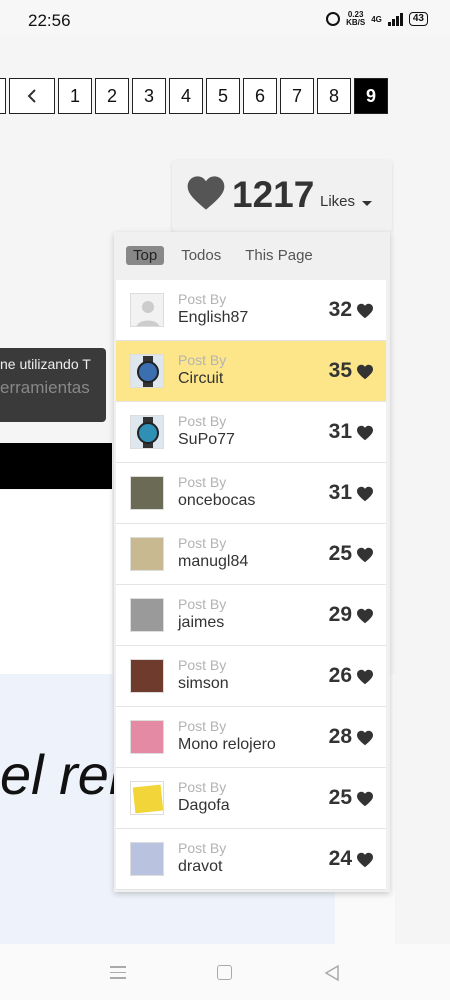 The width and height of the screenshot is (450, 1000). I want to click on username: manugl84, so click(213, 562).